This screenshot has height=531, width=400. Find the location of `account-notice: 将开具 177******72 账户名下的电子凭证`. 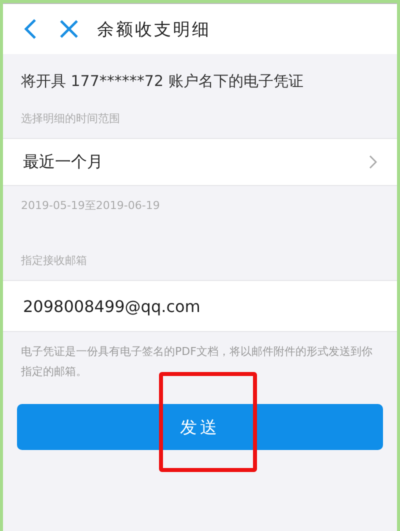

account-notice: 将开具 177******72 账户名下的电子凭证 is located at coordinates (162, 81).